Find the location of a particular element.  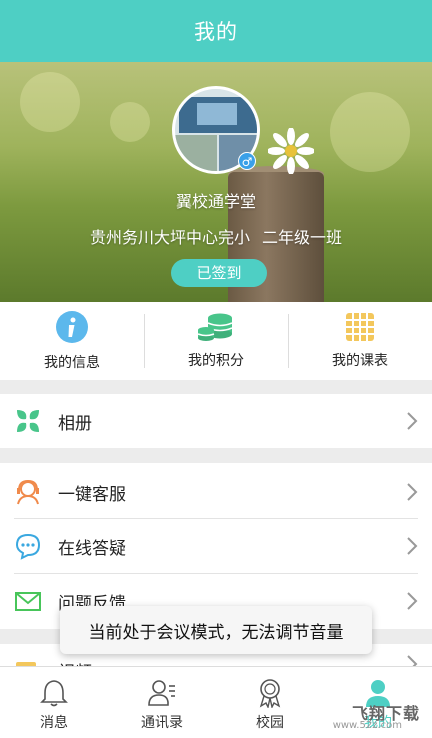

timetable-icon is located at coordinates (360, 327).